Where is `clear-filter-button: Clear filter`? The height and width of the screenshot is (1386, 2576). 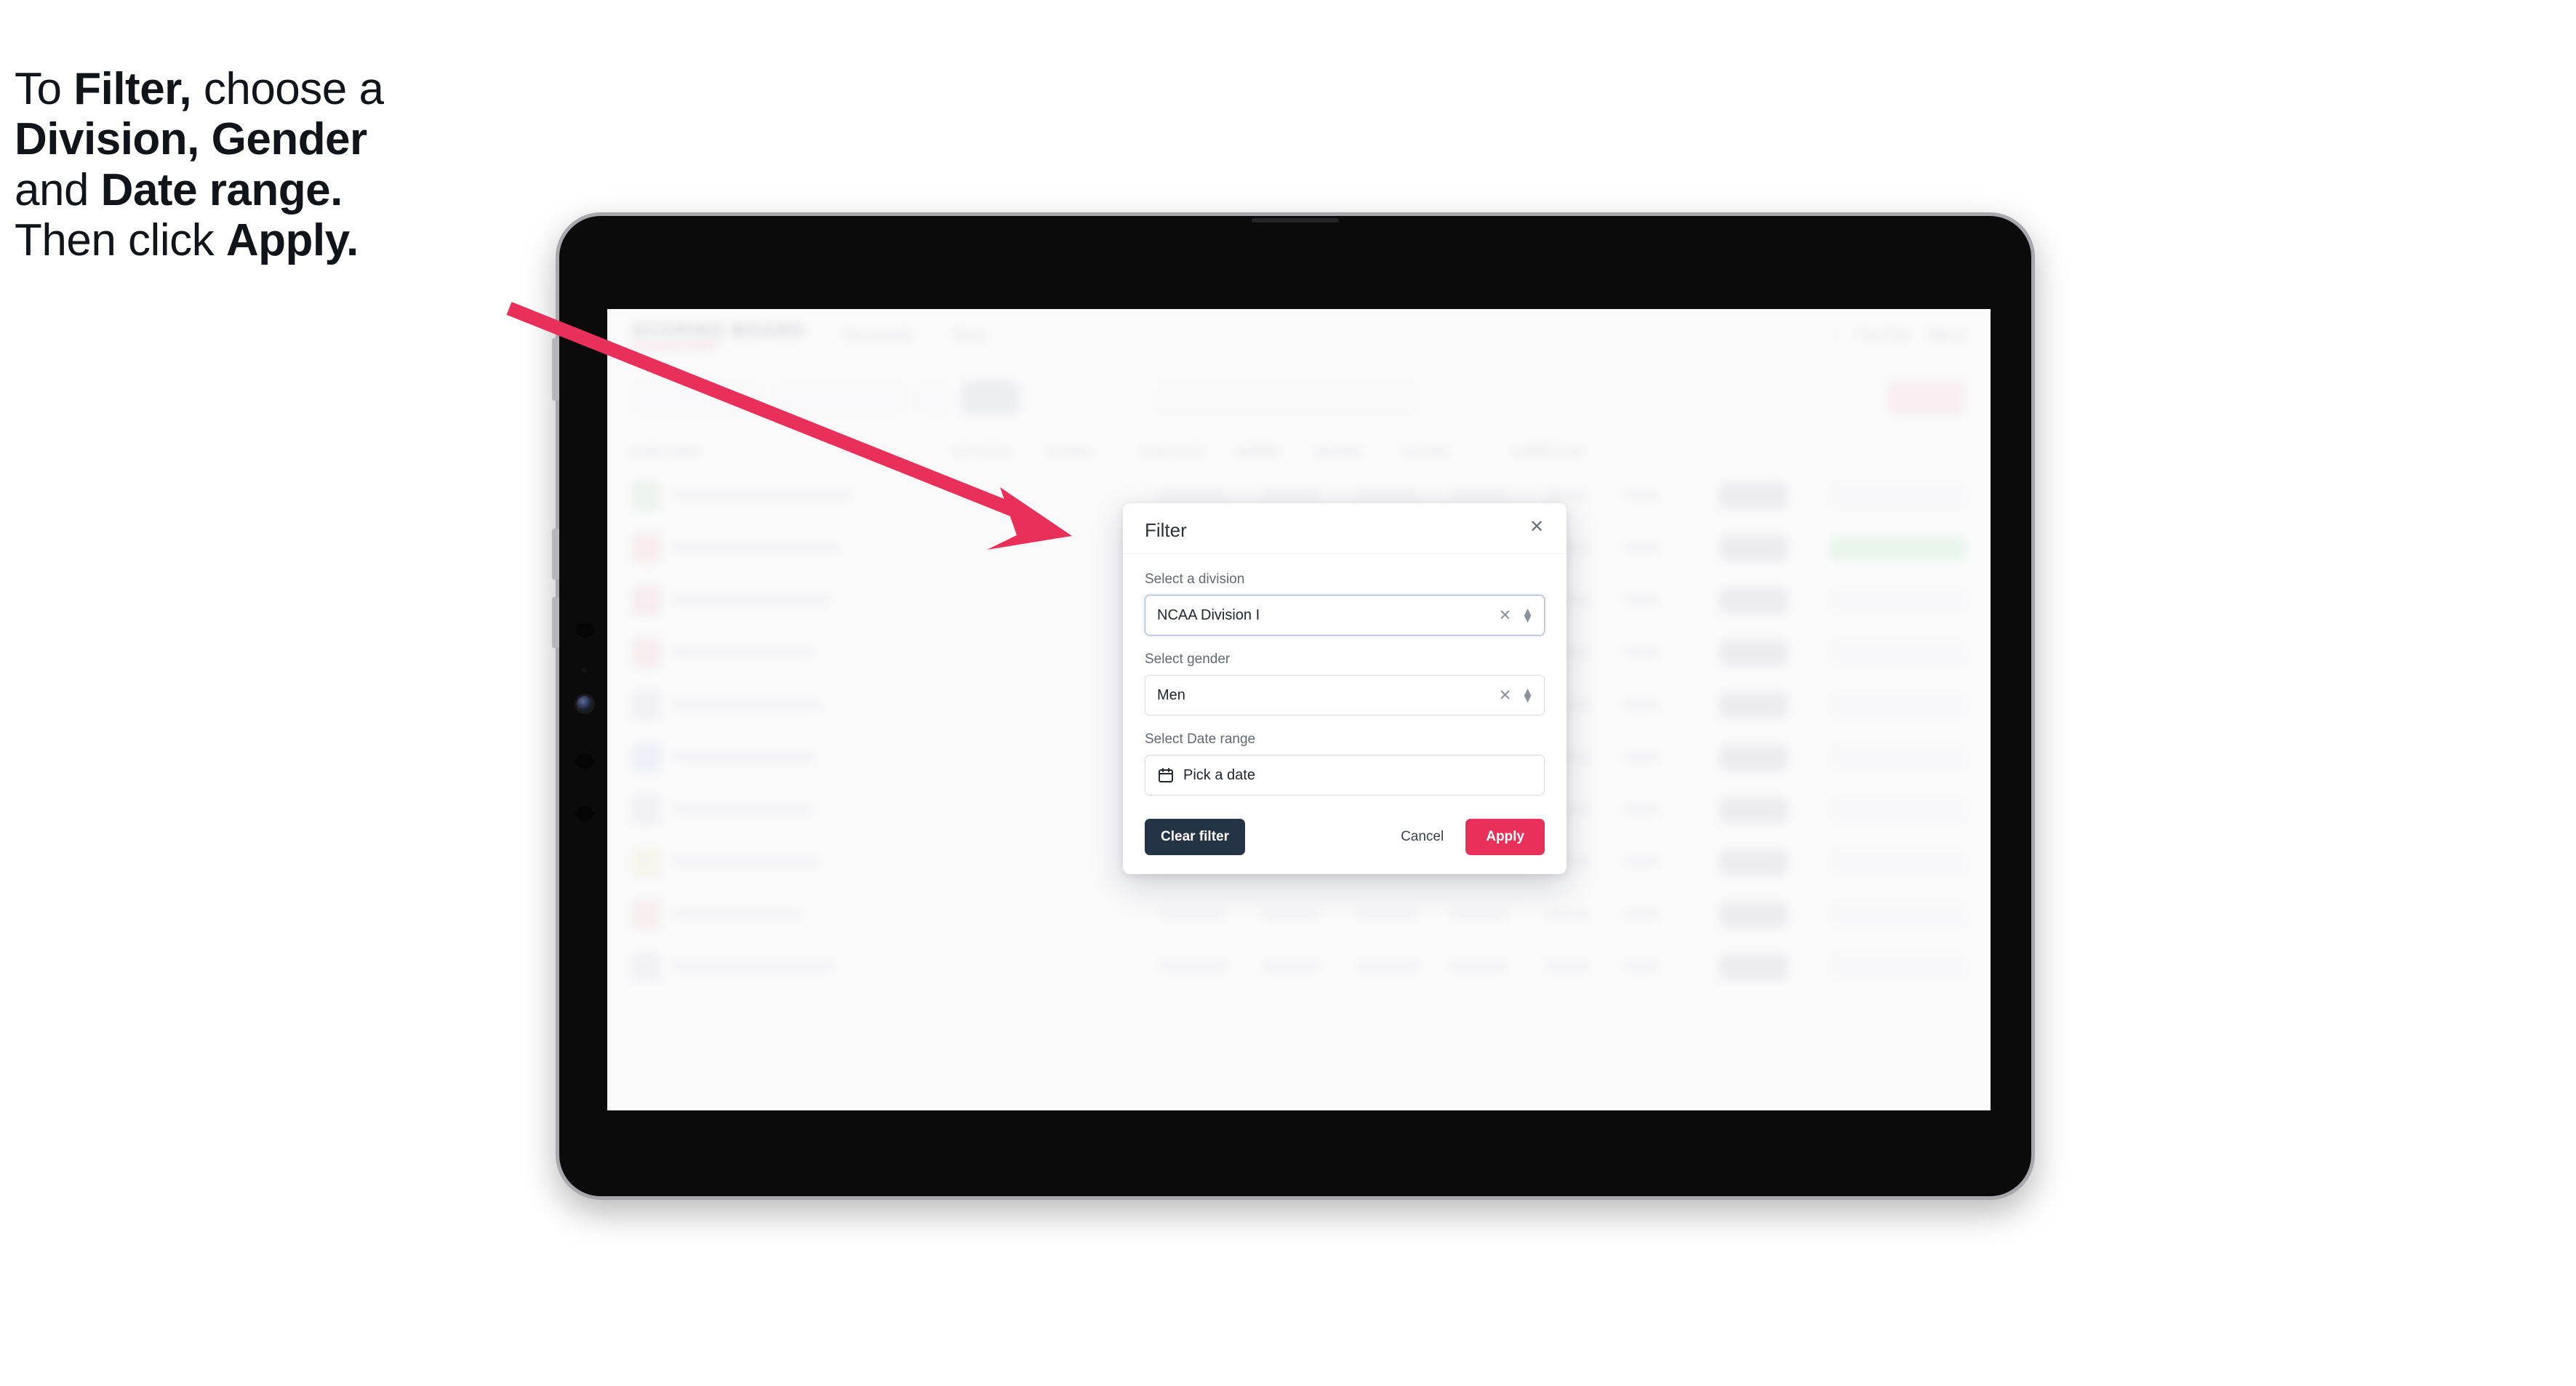
clear-filter-button: Clear filter is located at coordinates (1195, 837).